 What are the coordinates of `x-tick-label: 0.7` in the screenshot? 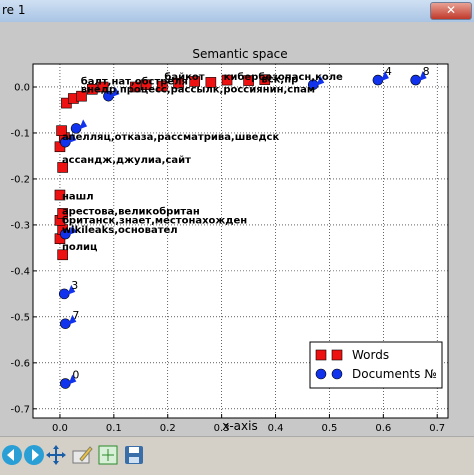 It's located at (437, 428).